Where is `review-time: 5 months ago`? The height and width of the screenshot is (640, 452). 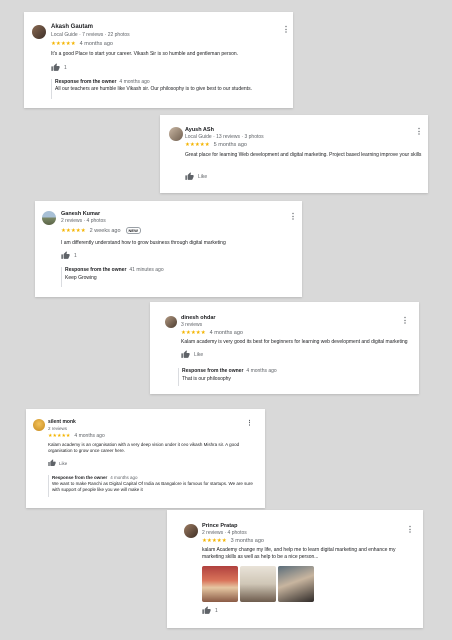 review-time: 5 months ago is located at coordinates (230, 145).